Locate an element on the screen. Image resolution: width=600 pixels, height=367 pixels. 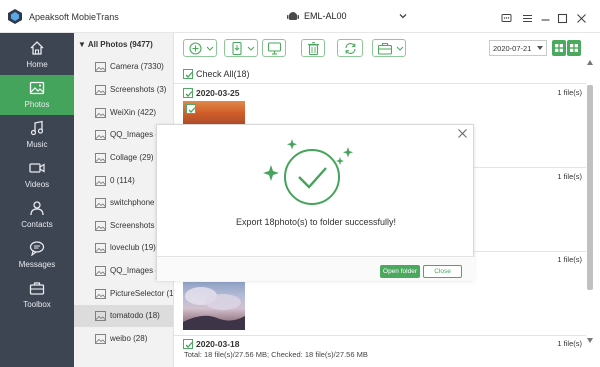
date-filter-value: 2020-07-21 is located at coordinates (512, 48).